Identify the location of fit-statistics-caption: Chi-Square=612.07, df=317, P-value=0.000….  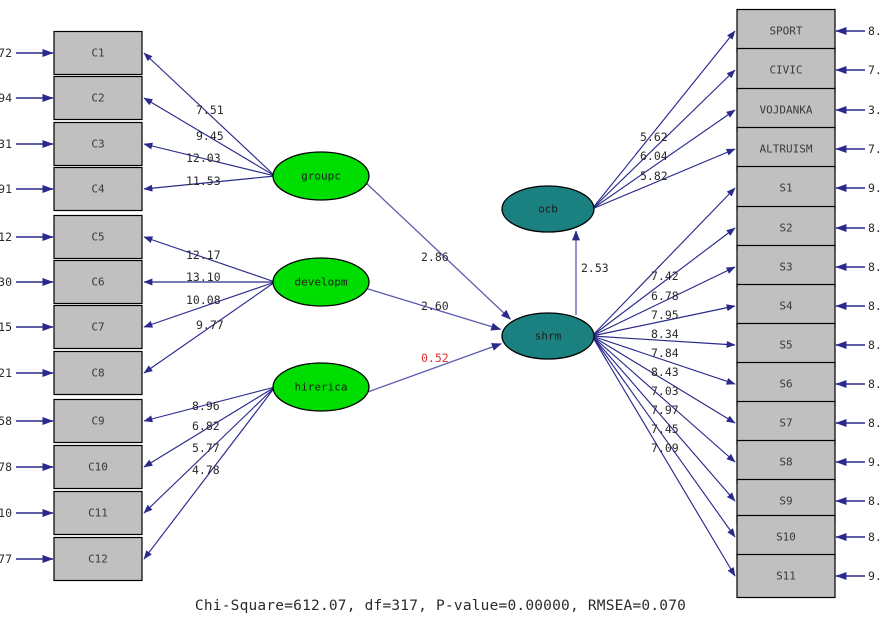
(440, 606).